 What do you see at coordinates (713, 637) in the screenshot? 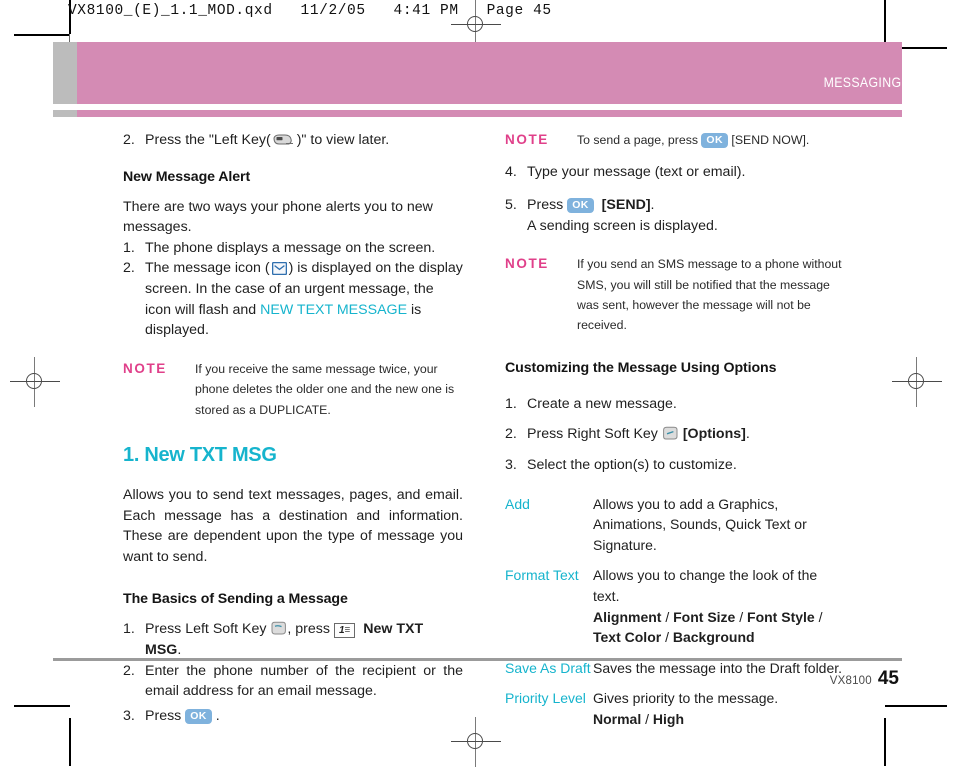
I see `option-value: Background` at bounding box center [713, 637].